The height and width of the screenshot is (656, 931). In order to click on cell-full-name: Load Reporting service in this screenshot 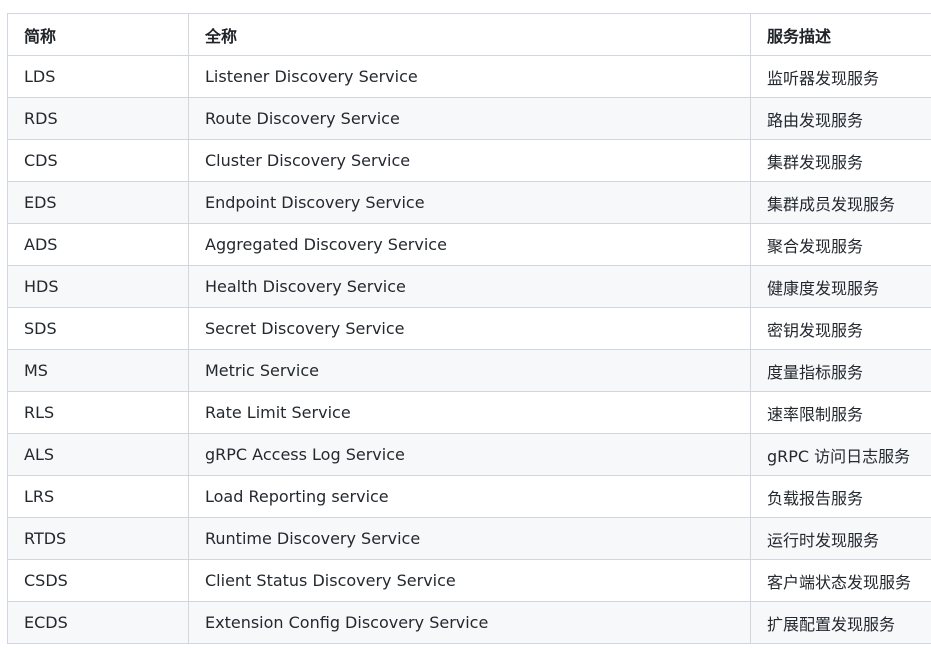, I will do `click(469, 496)`.